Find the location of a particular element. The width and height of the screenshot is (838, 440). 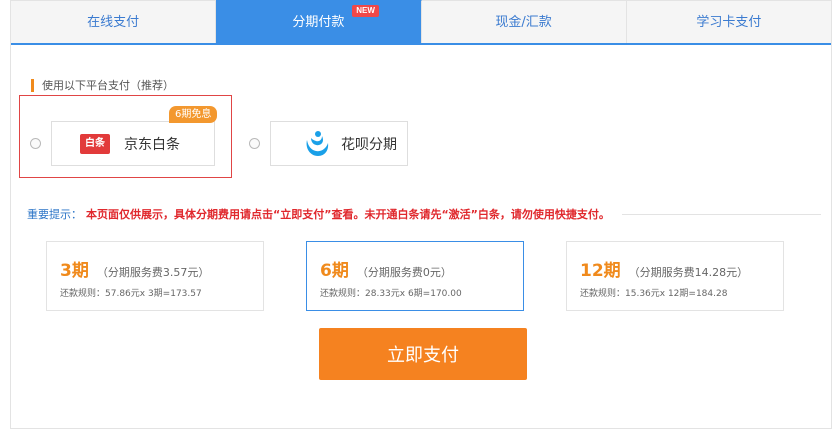

radio-jd-baitiao is located at coordinates (35, 143).